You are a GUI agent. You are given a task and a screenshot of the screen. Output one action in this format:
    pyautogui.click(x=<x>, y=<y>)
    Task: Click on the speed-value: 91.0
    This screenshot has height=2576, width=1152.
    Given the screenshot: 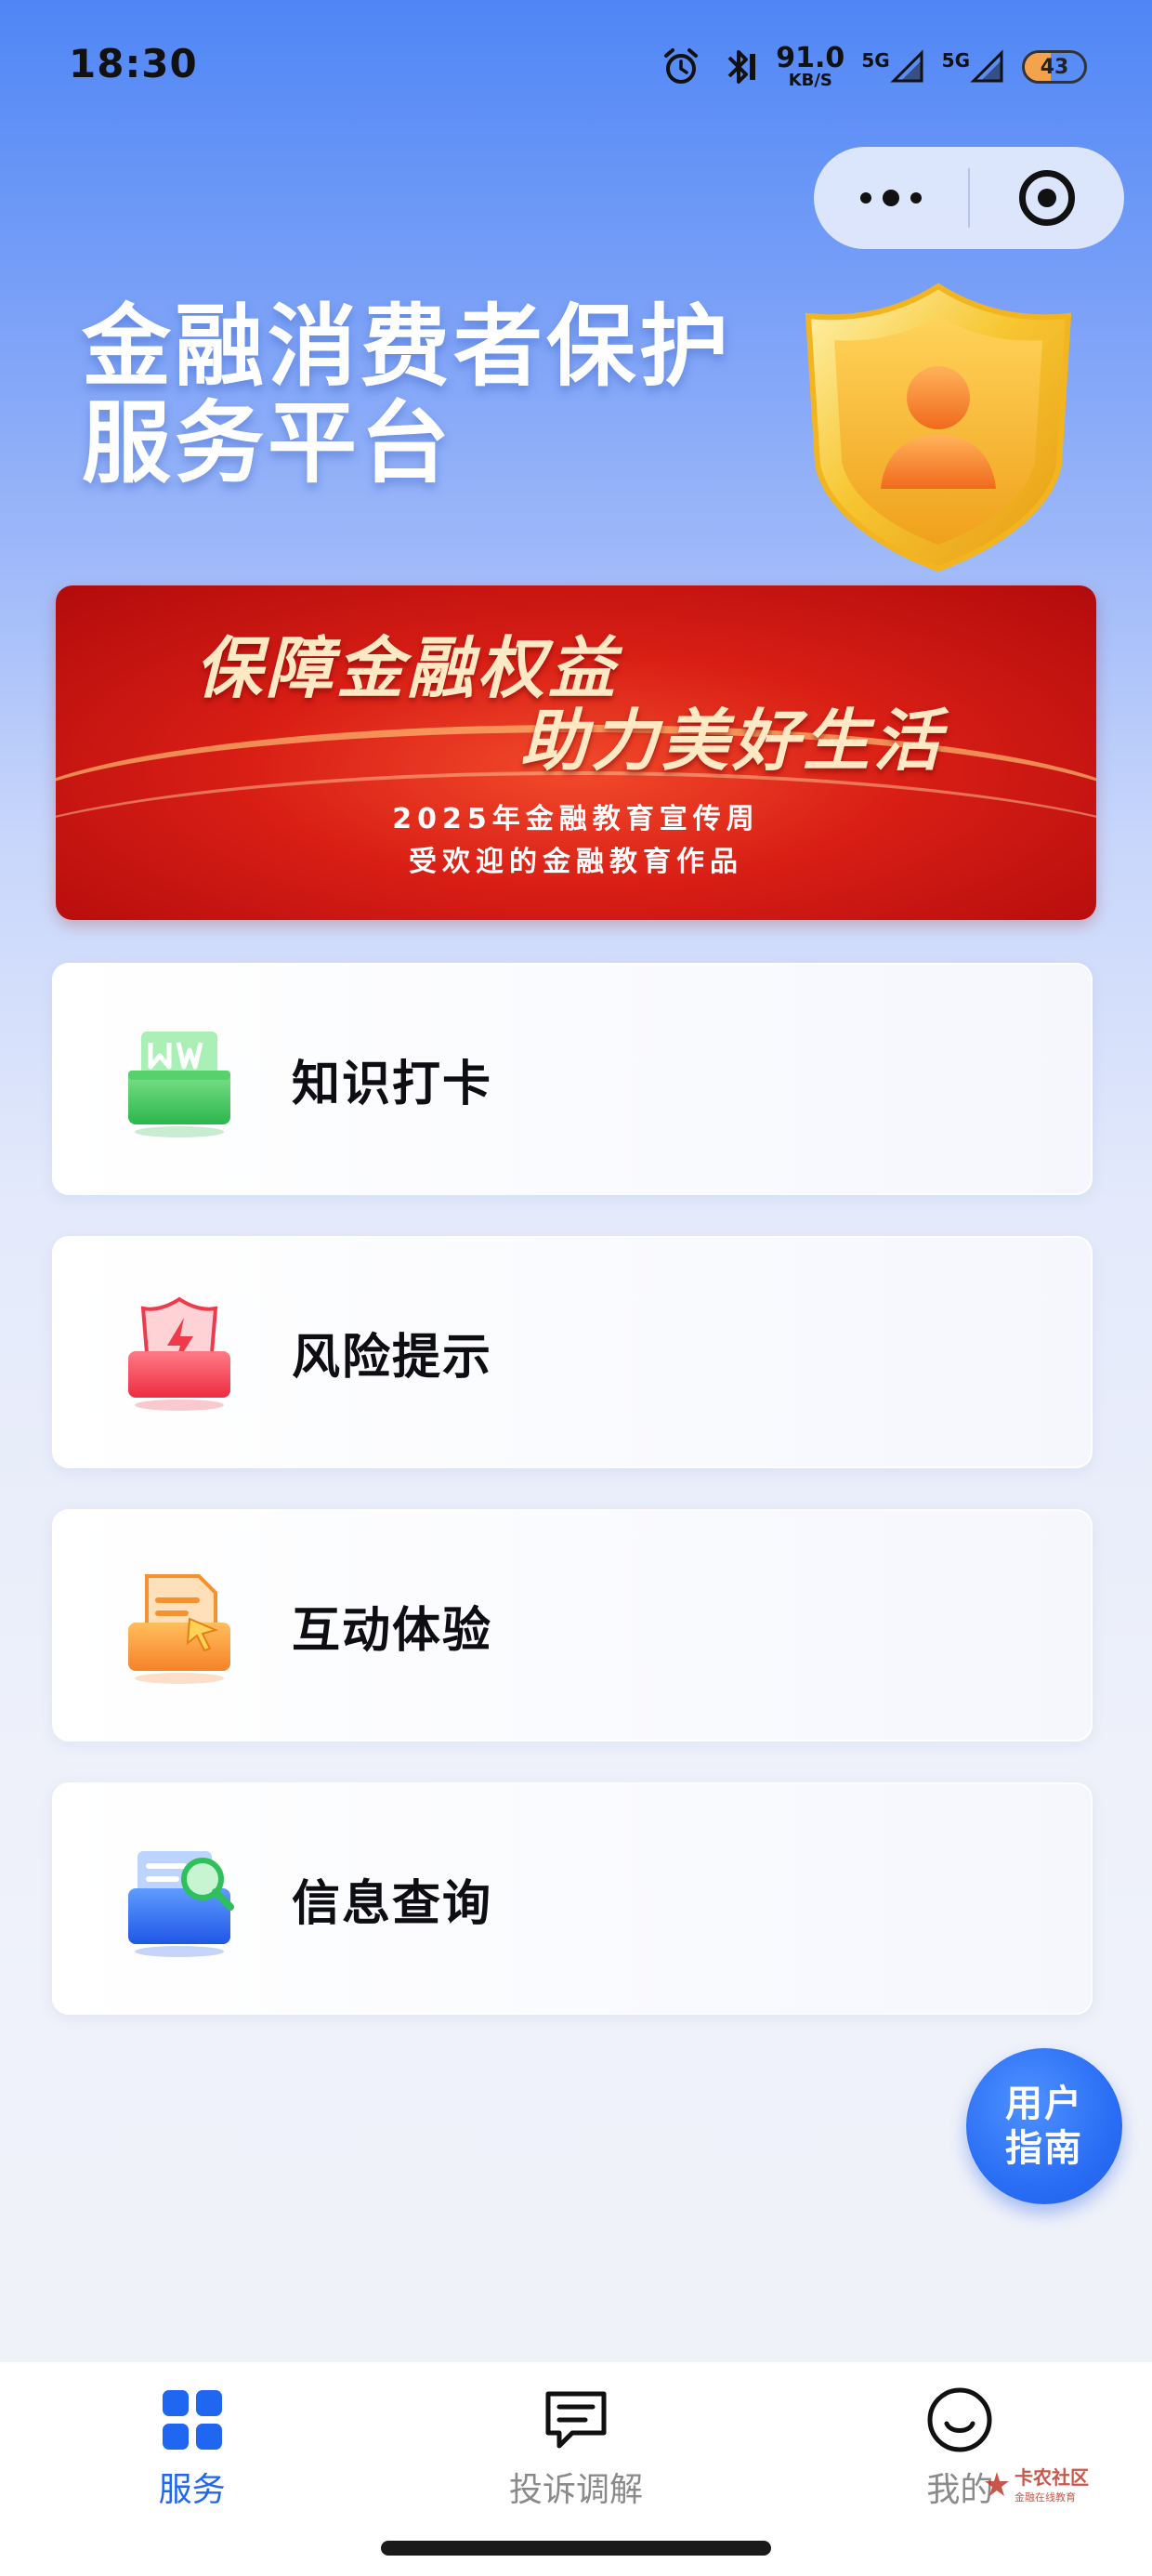 What is the action you would take?
    pyautogui.click(x=810, y=58)
    